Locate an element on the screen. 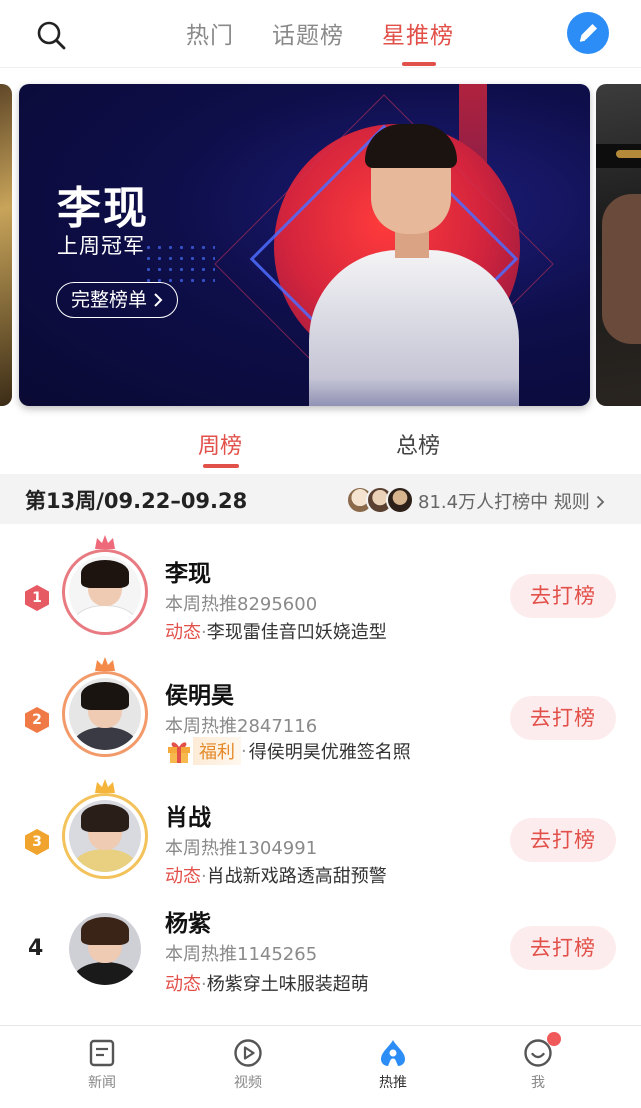 The image size is (641, 1108). news-text: 杨紫穿土味服装超萌 is located at coordinates (287, 984).